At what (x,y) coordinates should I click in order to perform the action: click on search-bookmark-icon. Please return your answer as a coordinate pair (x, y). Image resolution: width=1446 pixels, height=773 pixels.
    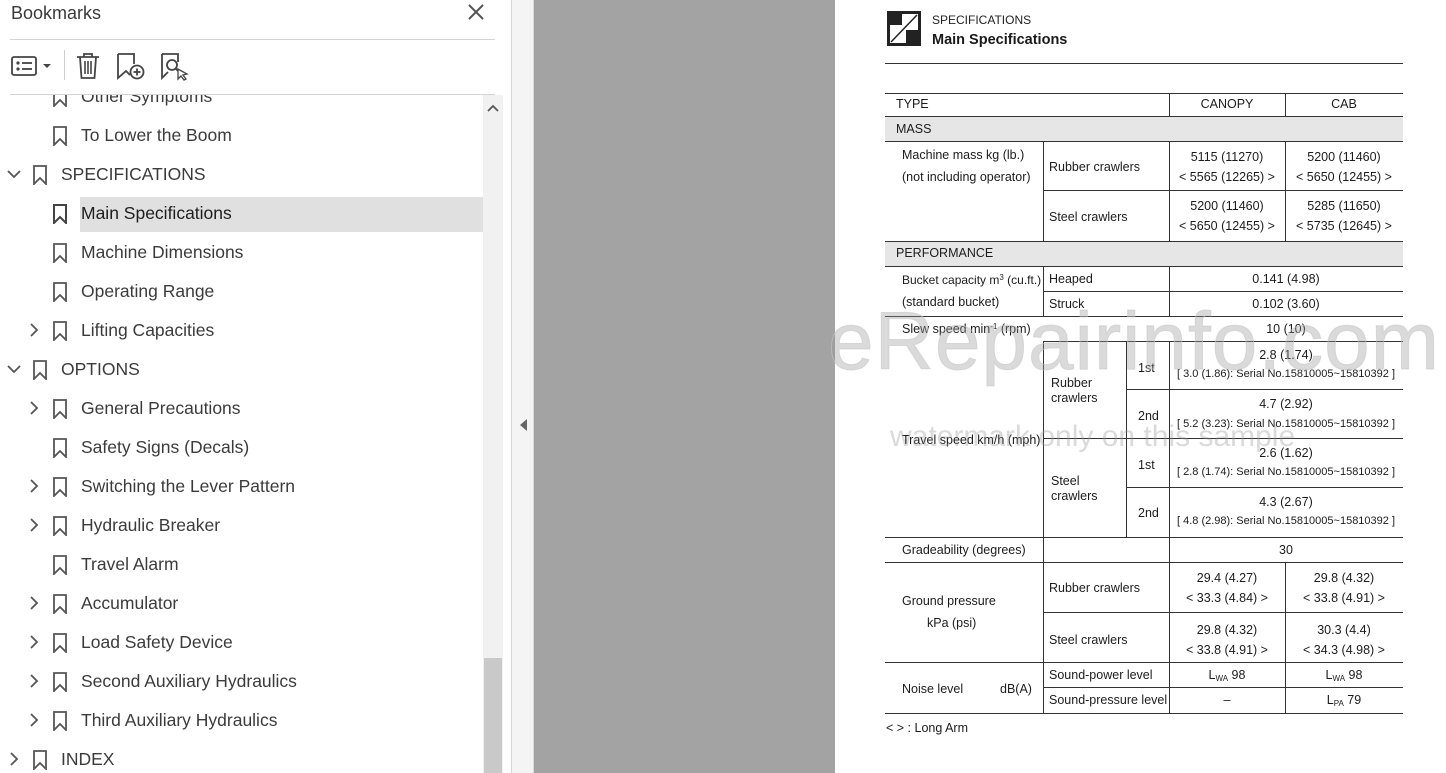
    Looking at the image, I should click on (175, 67).